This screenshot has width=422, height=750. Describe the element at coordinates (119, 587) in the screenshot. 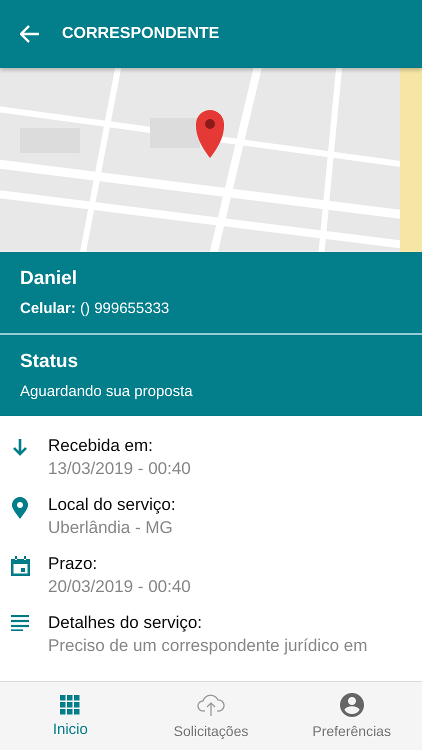

I see `detail-value: 20/03/2019 - 00:40` at that location.